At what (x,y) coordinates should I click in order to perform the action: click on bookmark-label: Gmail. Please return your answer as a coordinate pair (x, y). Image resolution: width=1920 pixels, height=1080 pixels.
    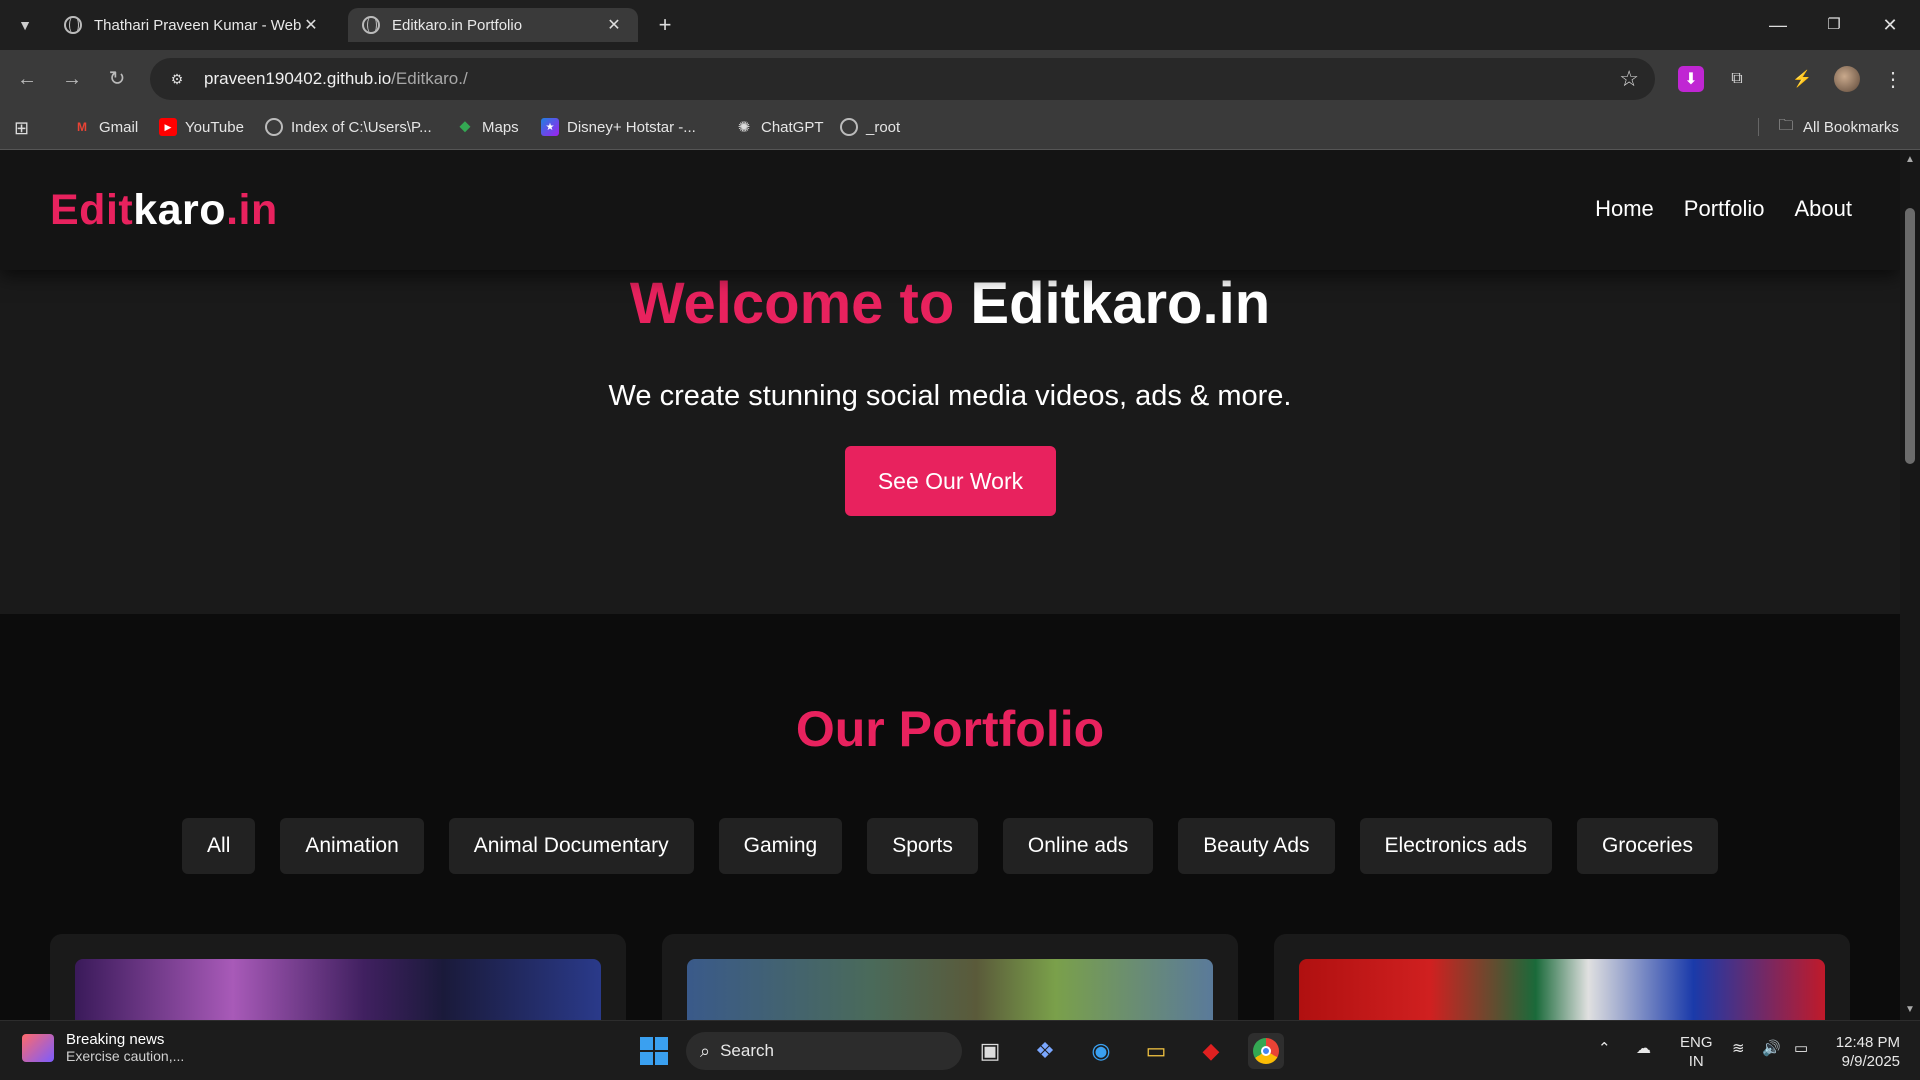
    Looking at the image, I should click on (119, 127).